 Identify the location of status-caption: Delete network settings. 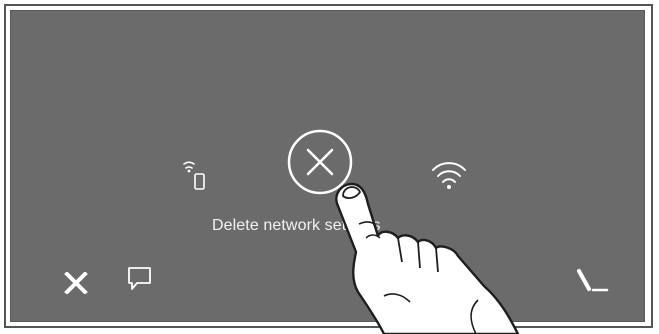
(296, 225).